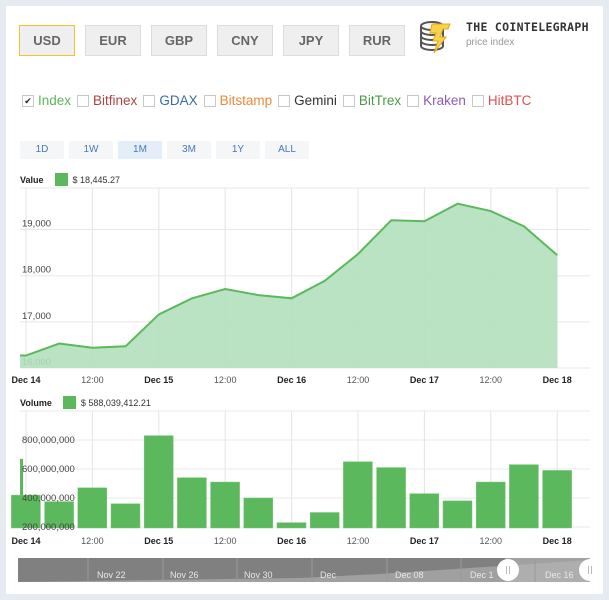  I want to click on range-button-3m: 3M, so click(189, 150).